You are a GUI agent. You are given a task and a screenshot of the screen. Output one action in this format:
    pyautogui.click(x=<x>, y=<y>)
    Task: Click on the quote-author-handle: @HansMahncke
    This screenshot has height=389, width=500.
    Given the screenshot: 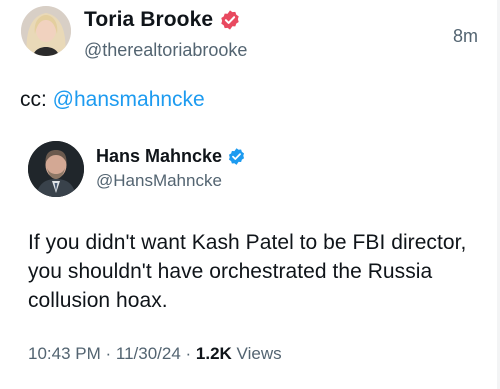 What is the action you would take?
    pyautogui.click(x=159, y=181)
    